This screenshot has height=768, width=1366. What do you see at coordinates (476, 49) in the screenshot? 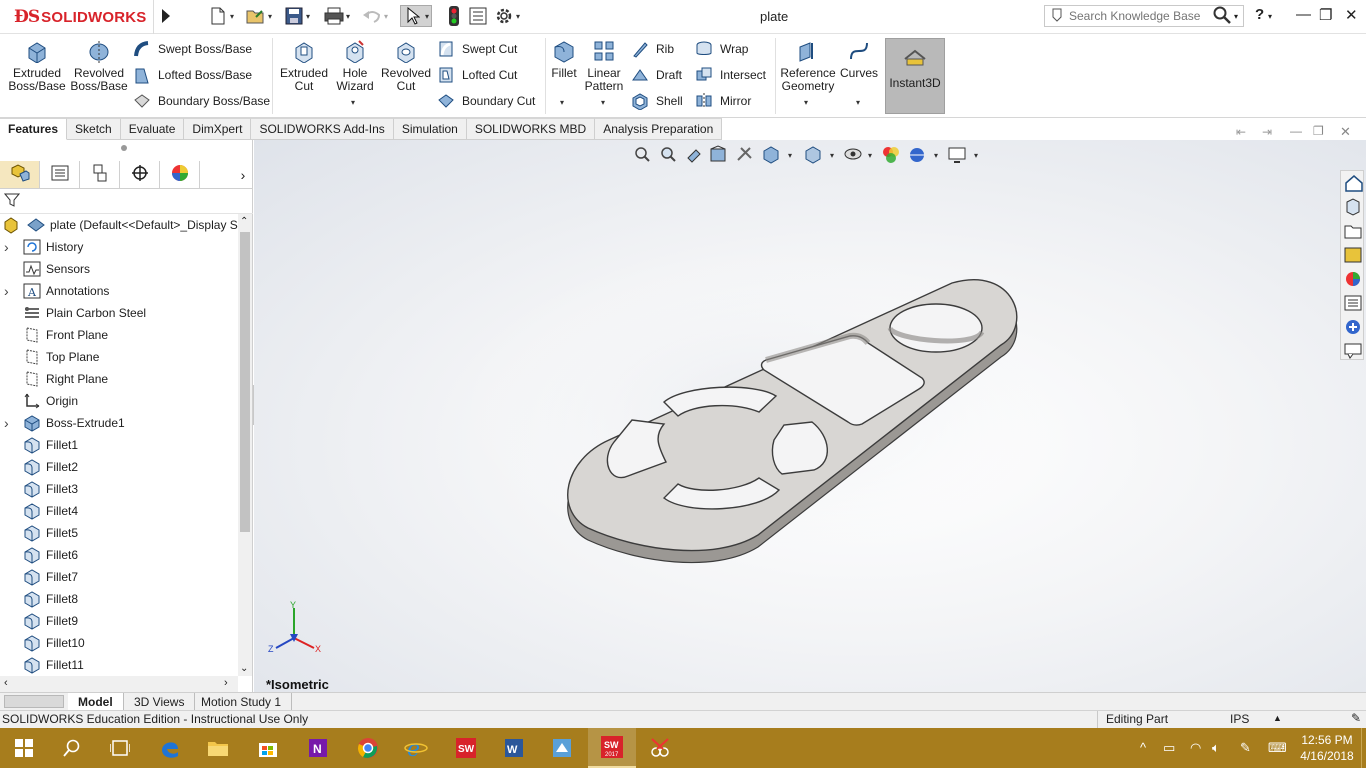
I see `swept-cut-button: Swept Cut` at bounding box center [476, 49].